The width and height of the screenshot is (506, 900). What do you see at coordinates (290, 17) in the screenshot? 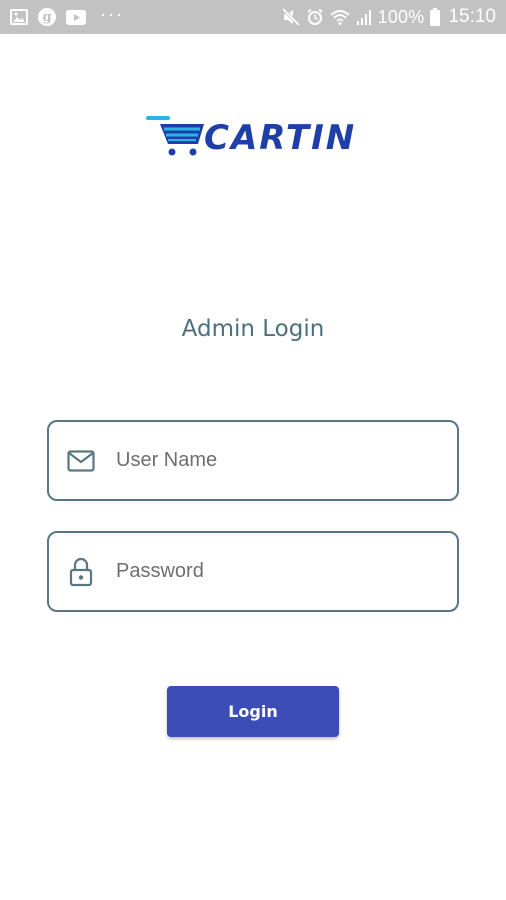
I see `mute-icon` at bounding box center [290, 17].